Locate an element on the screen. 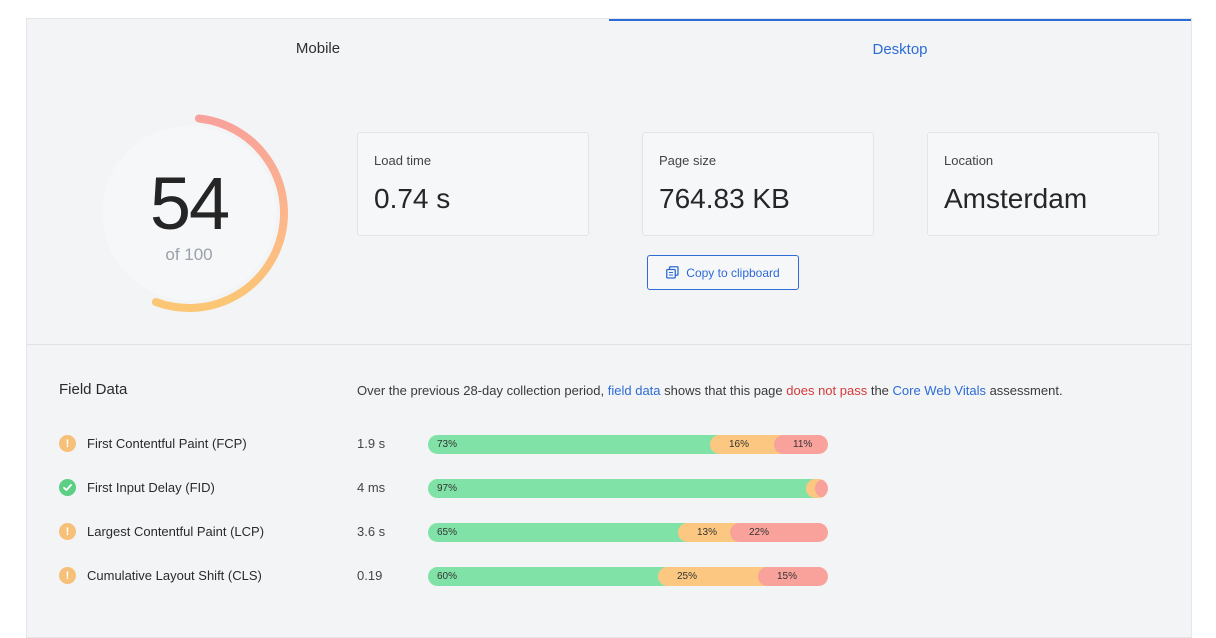  copy-to-clipboard-button: Copy to clipboard is located at coordinates (723, 272).